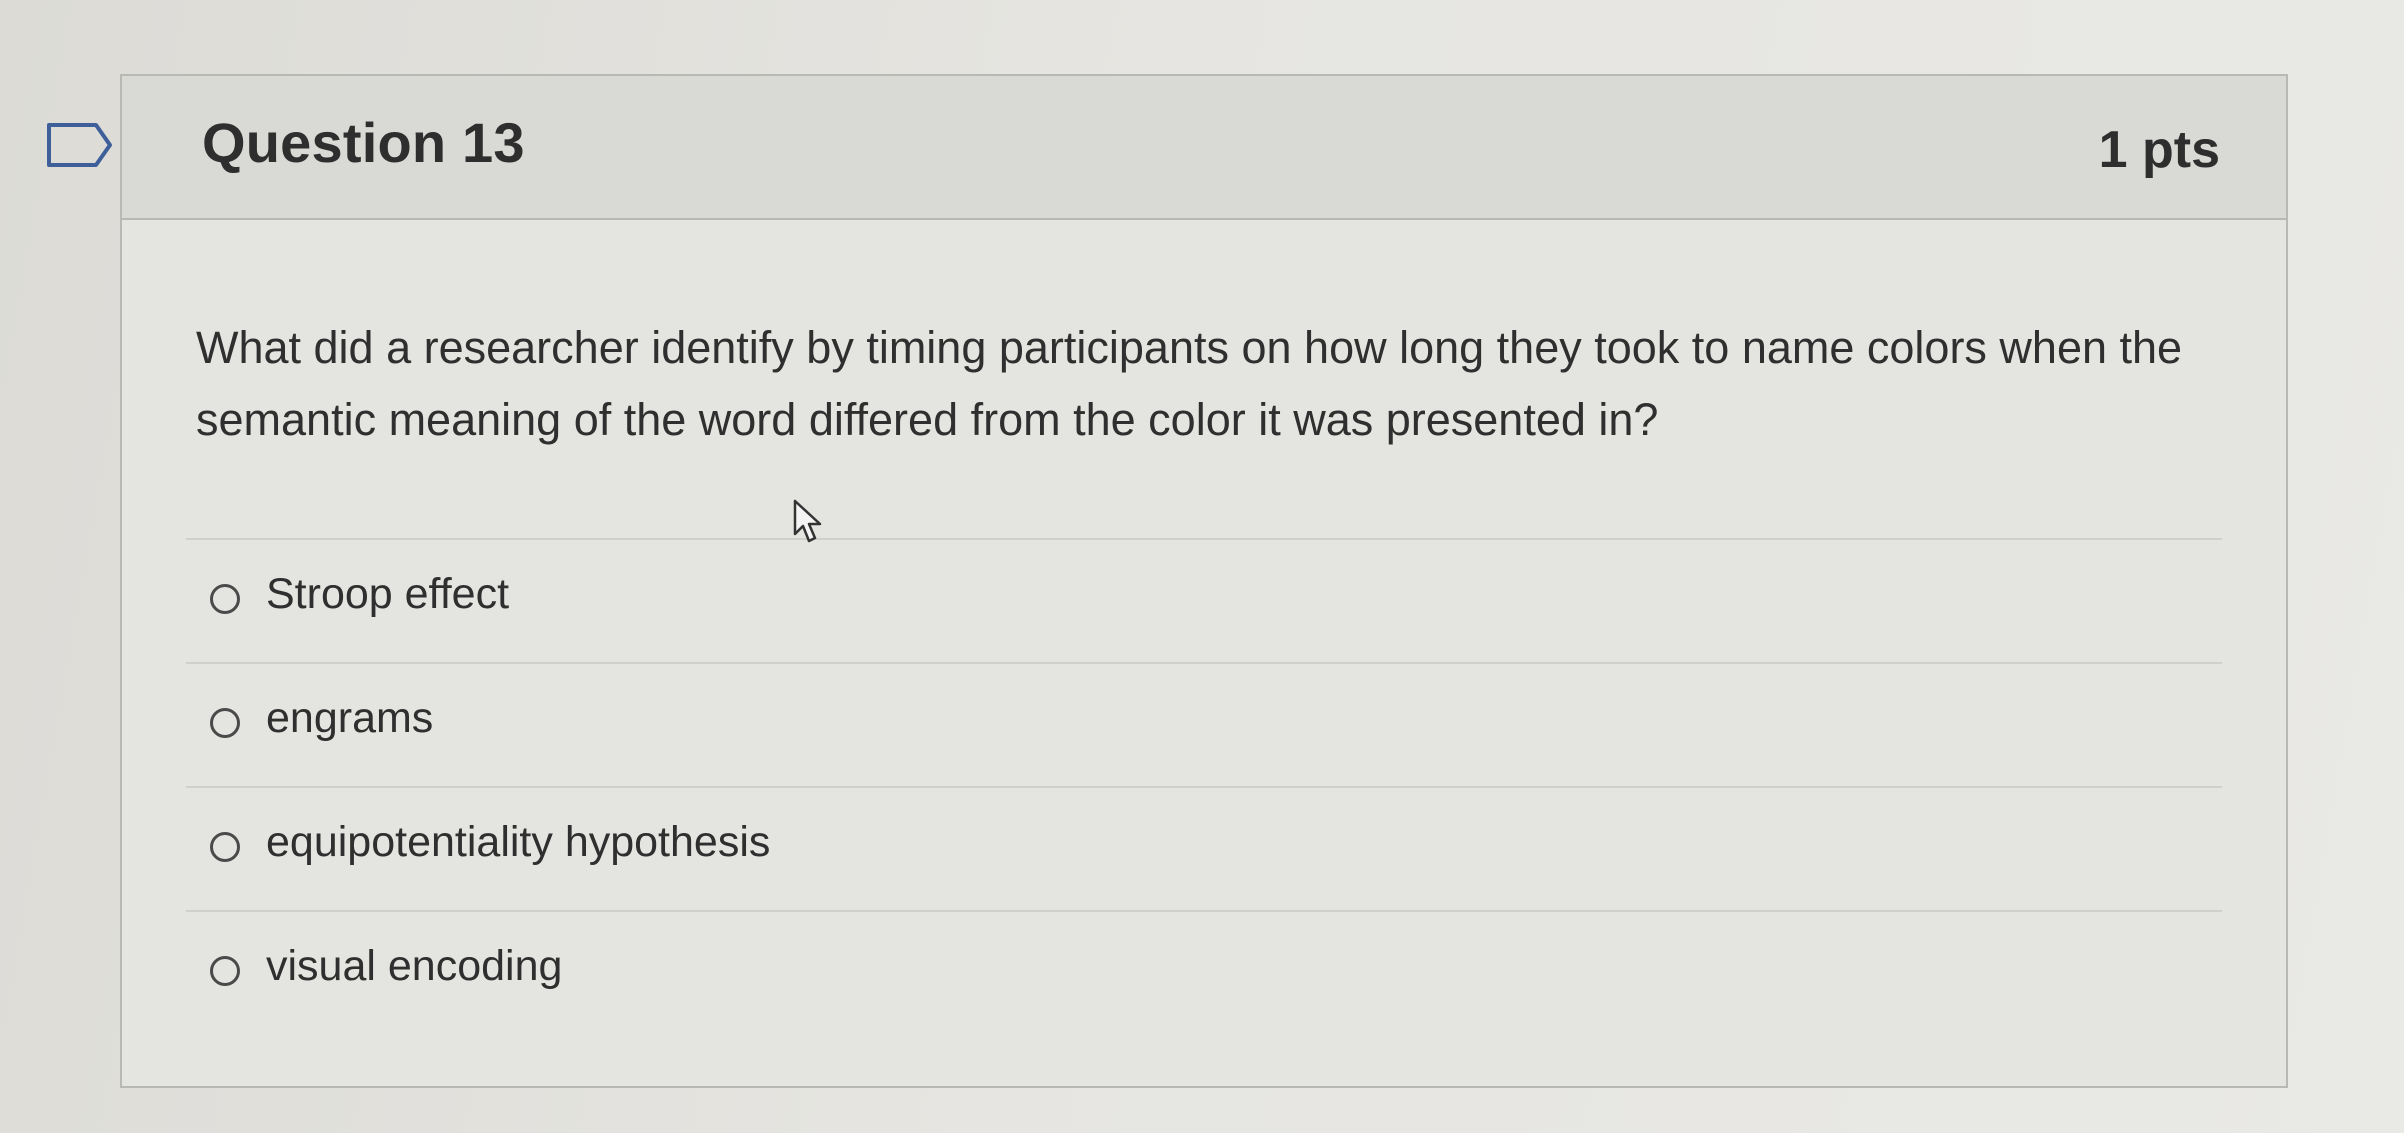 This screenshot has height=1133, width=2404. What do you see at coordinates (518, 842) in the screenshot?
I see `answer-label: equipotentiality hypothesis` at bounding box center [518, 842].